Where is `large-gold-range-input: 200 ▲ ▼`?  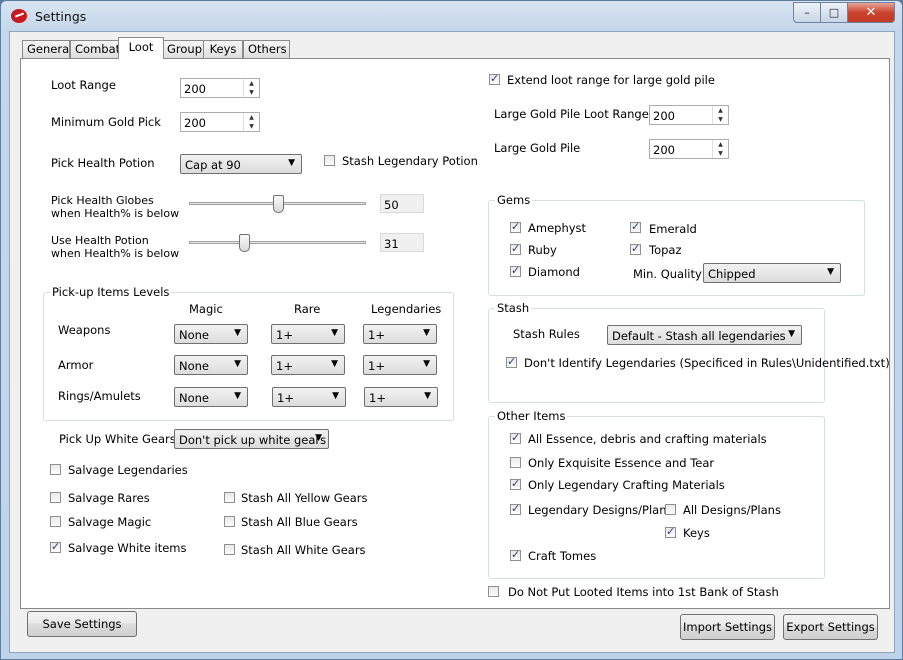
large-gold-range-input: 200 ▲ ▼ is located at coordinates (689, 115).